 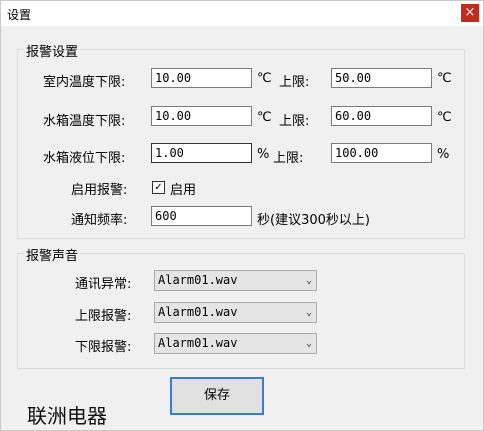 I want to click on indoor-temp-high-input: 50.00, so click(x=381, y=78).